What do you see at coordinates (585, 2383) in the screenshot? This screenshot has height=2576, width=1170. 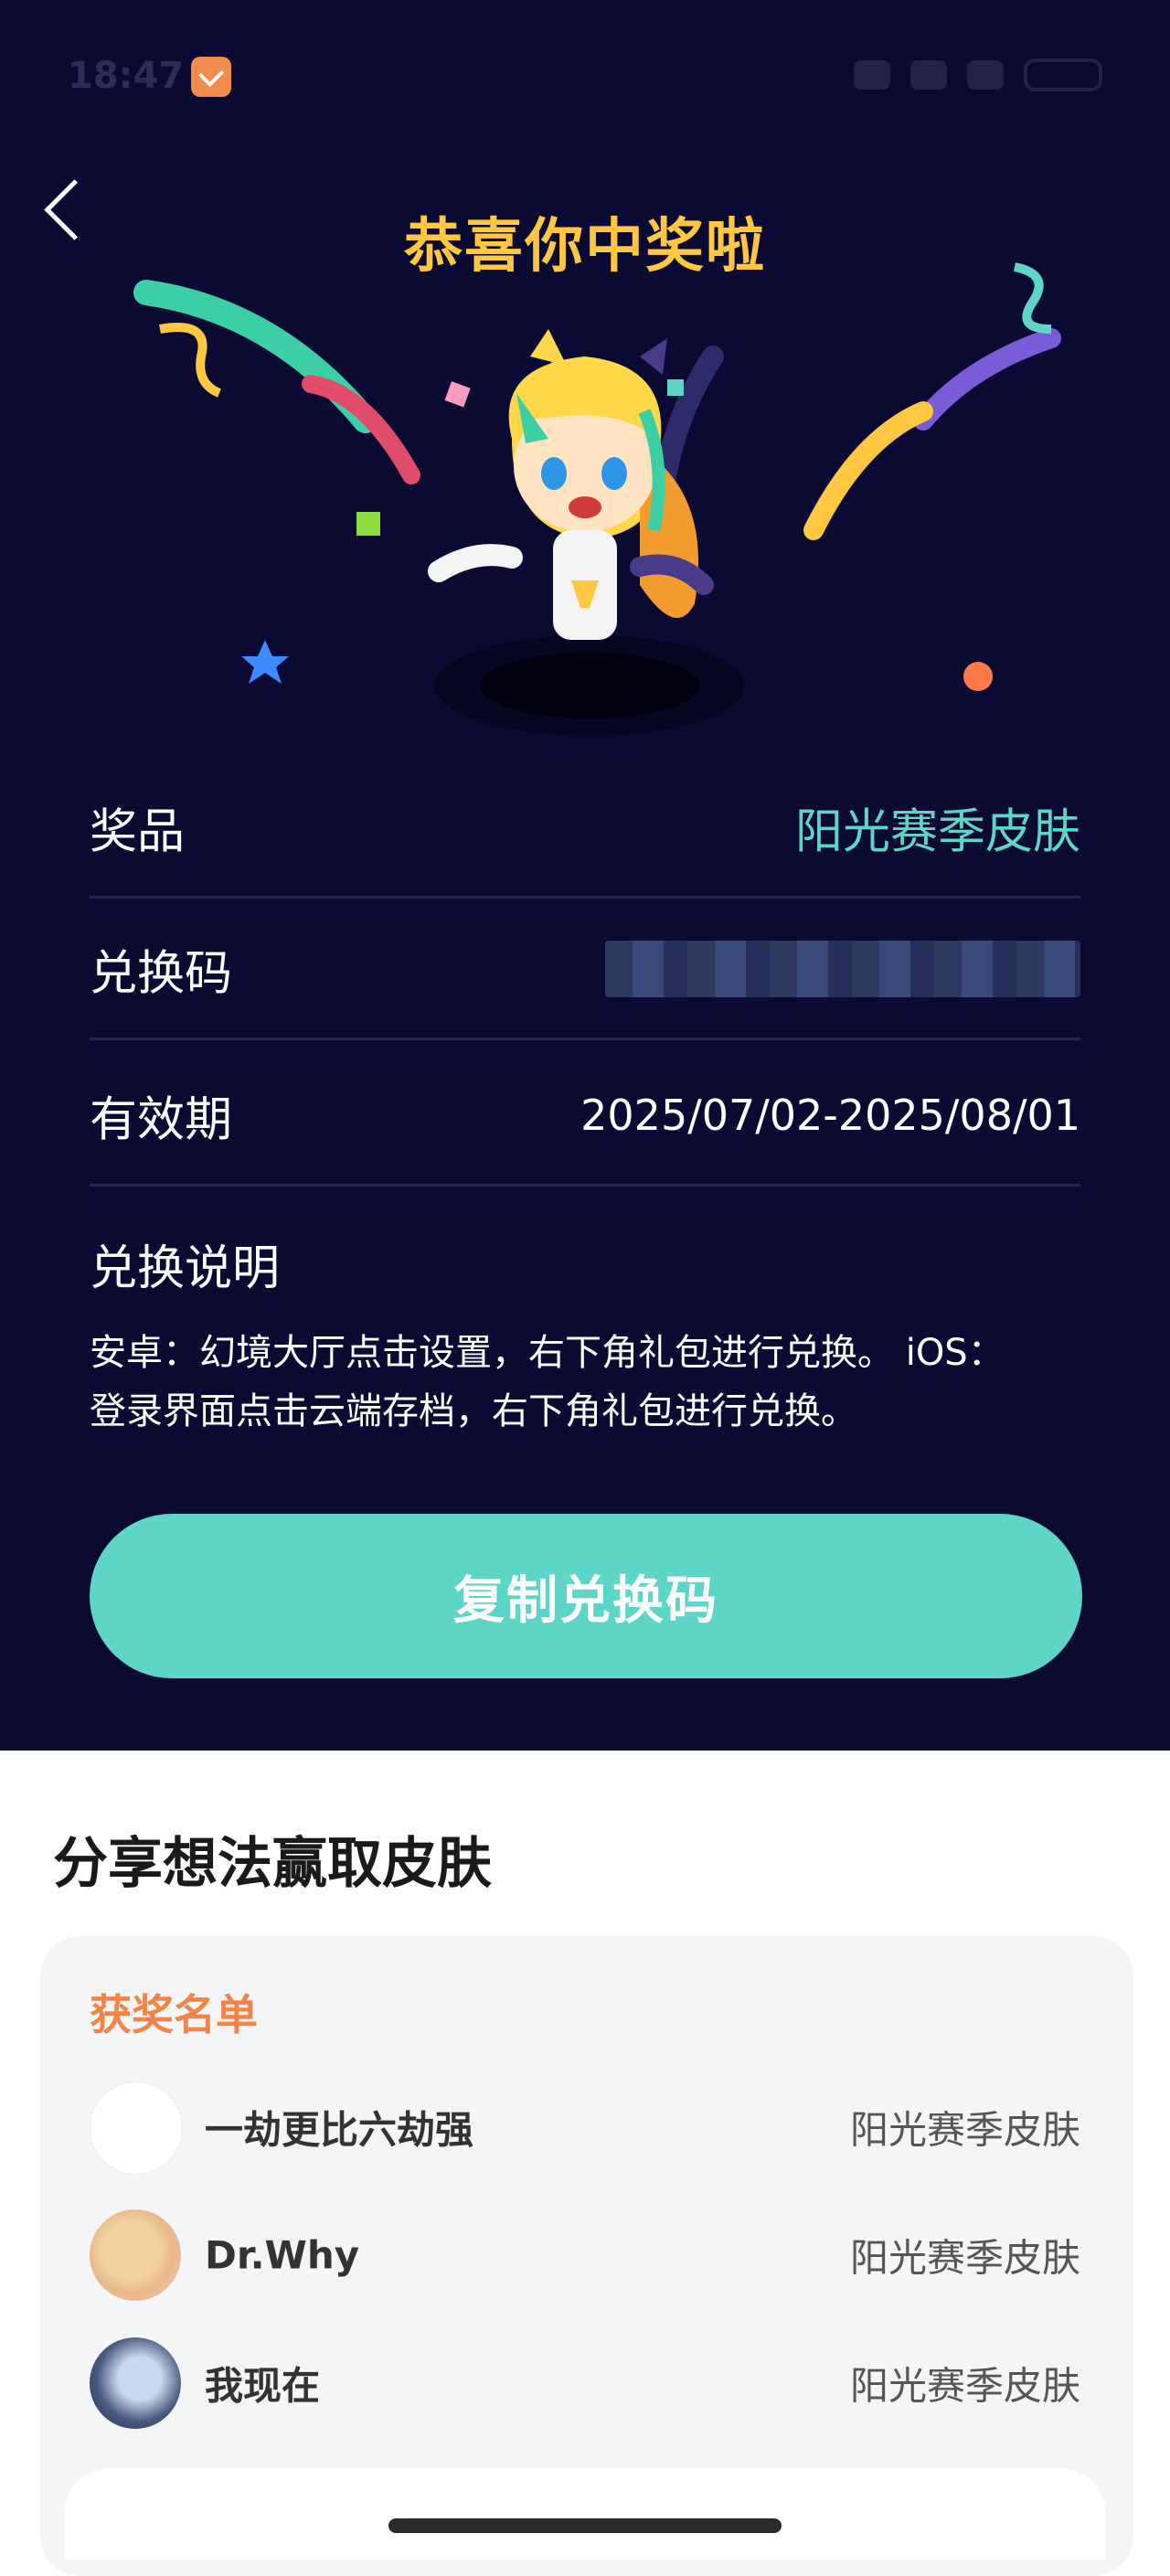 I see `winner-row: 我现在 阳光赛季皮肤` at bounding box center [585, 2383].